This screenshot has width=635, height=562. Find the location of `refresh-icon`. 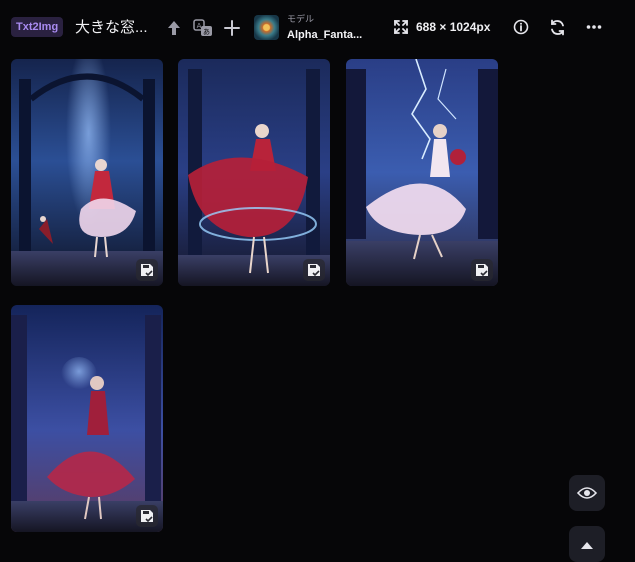

refresh-icon is located at coordinates (557, 27).